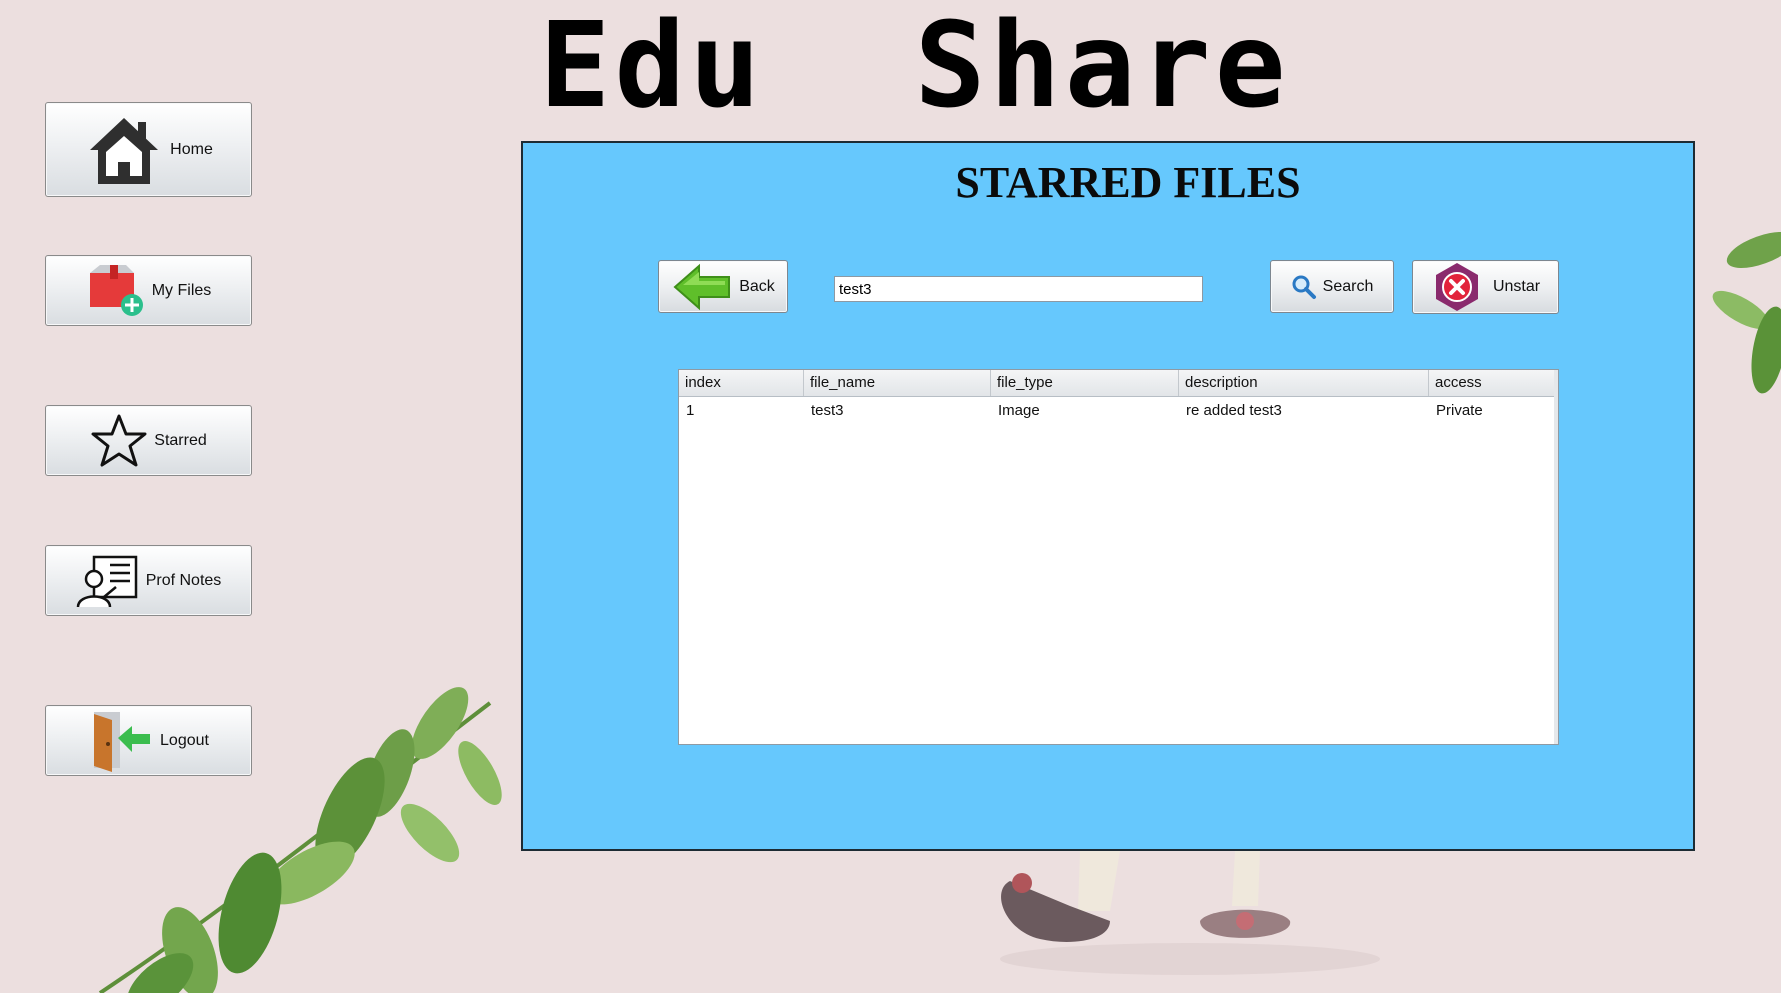 The image size is (1781, 993). I want to click on column-header-description: description, so click(1304, 383).